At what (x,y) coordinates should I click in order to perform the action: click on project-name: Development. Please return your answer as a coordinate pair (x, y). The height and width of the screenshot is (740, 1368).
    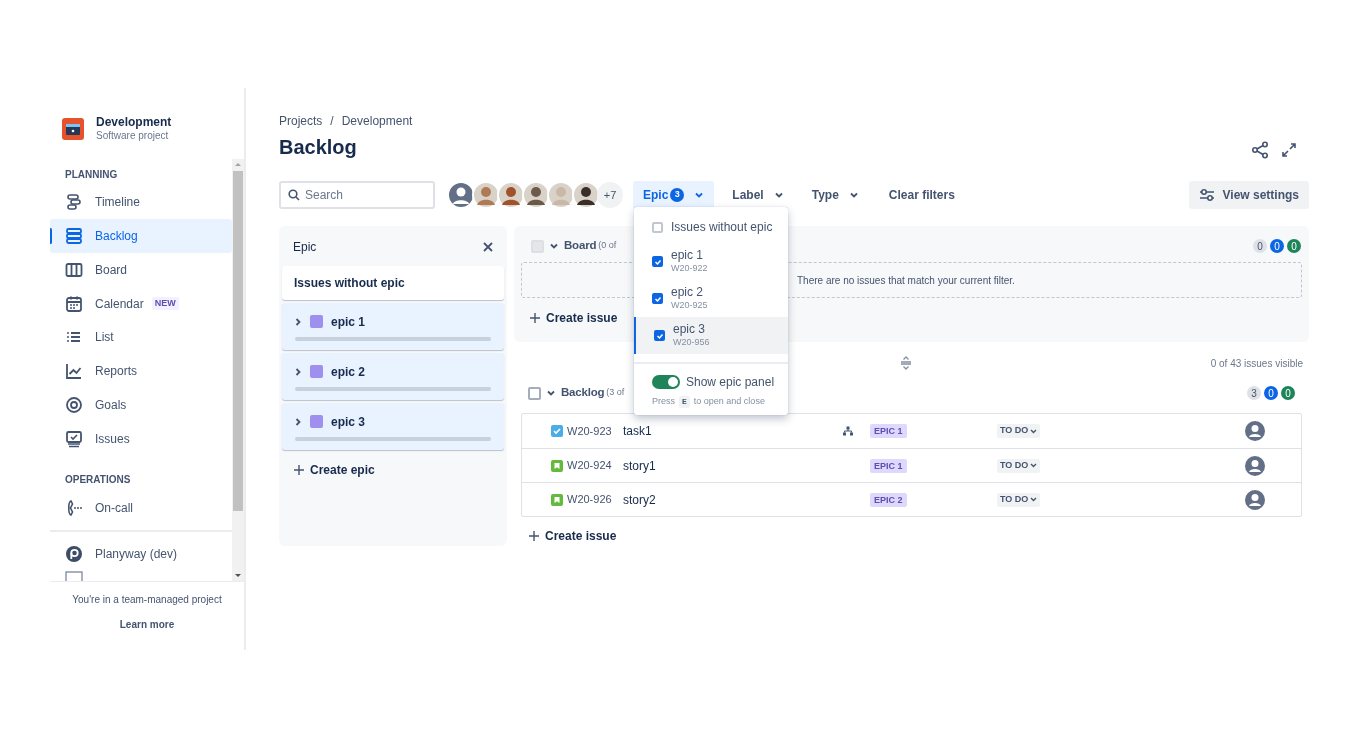
    Looking at the image, I should click on (134, 122).